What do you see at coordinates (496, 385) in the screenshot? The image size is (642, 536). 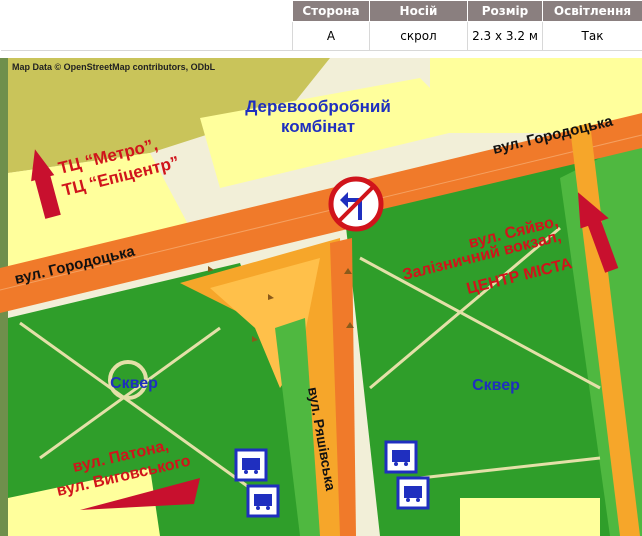 I see `label-sqver-right: Сквер` at bounding box center [496, 385].